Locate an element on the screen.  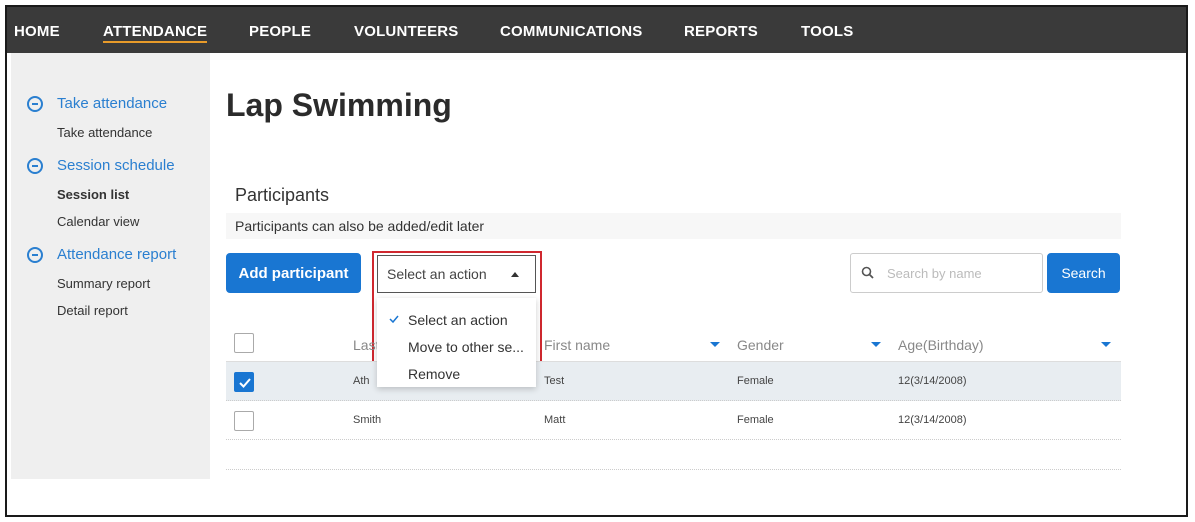
sidebar-group-label: Attendance report is located at coordinates (117, 254).